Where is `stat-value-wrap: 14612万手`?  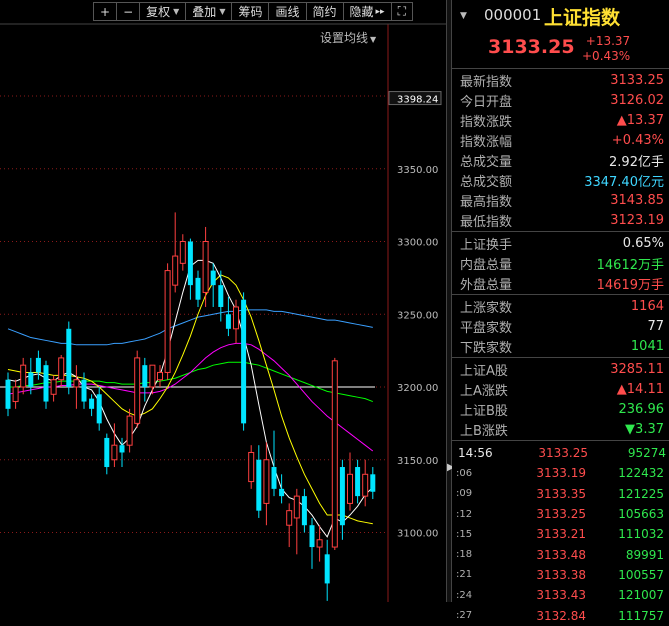 stat-value-wrap: 14612万手 is located at coordinates (630, 263).